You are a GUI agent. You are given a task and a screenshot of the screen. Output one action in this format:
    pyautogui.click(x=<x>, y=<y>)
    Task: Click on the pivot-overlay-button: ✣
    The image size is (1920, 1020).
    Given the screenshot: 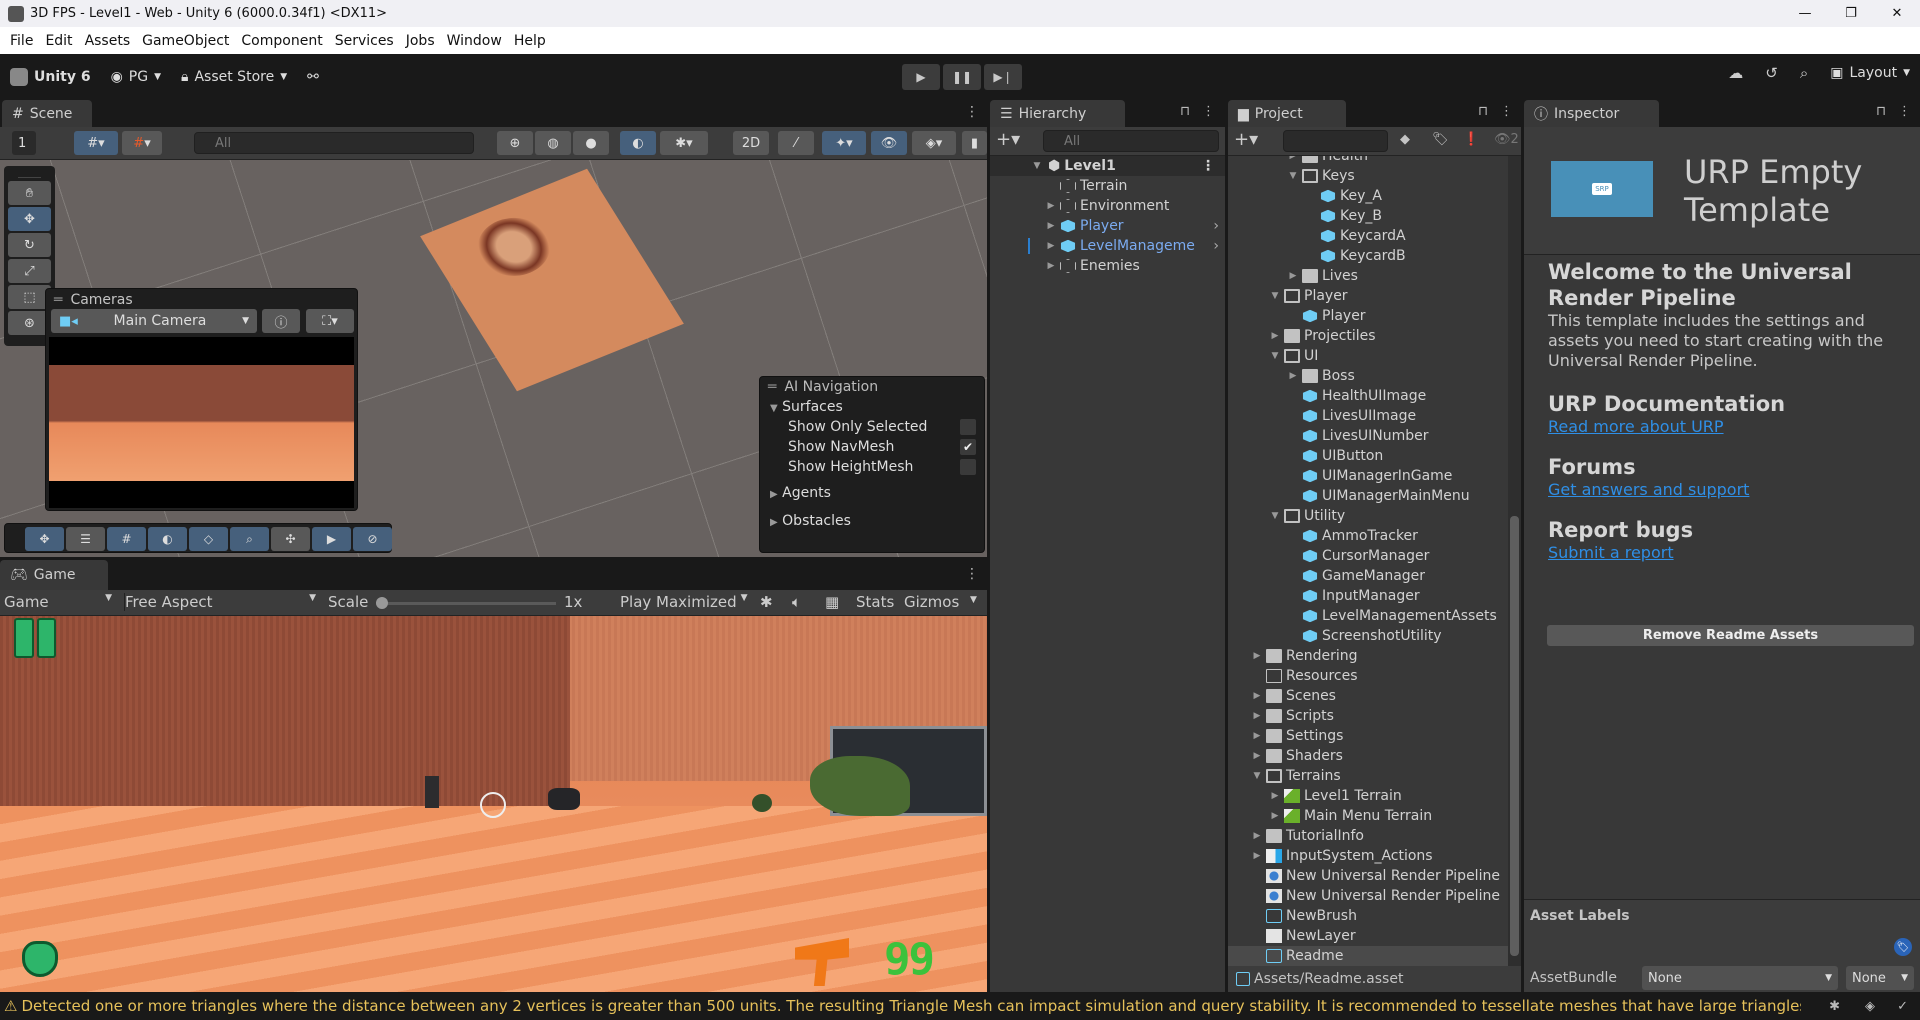 What is the action you would take?
    pyautogui.click(x=290, y=539)
    